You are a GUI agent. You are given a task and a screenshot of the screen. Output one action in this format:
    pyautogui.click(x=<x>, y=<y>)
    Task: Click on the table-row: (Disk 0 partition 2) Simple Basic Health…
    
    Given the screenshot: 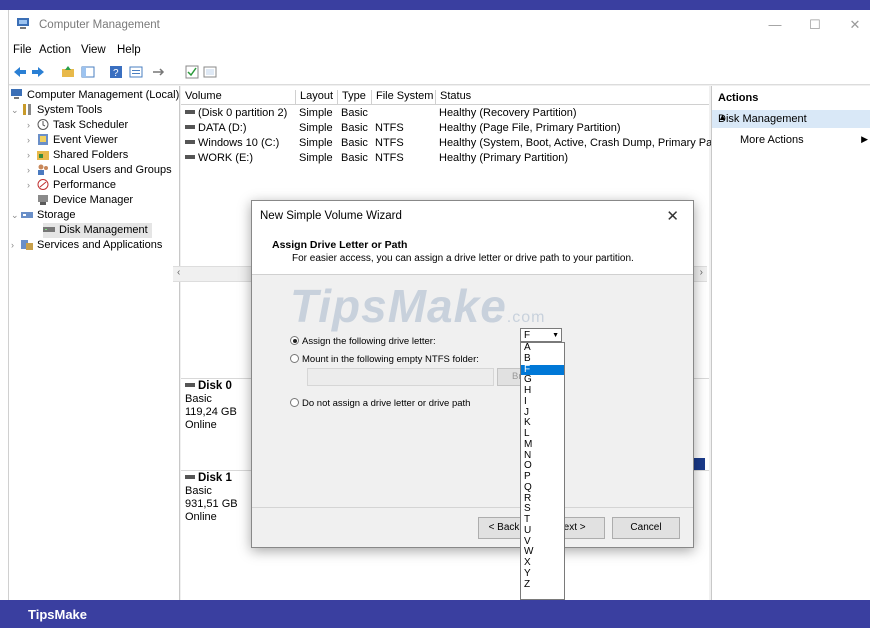 What is the action you would take?
    pyautogui.click(x=445, y=113)
    